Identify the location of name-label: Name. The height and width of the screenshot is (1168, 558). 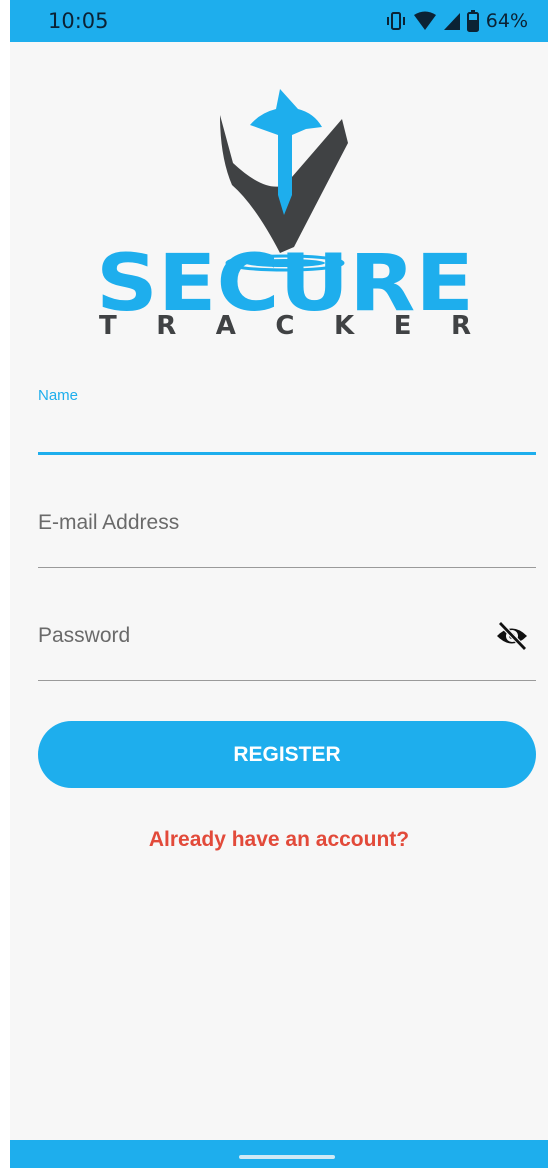
(58, 395).